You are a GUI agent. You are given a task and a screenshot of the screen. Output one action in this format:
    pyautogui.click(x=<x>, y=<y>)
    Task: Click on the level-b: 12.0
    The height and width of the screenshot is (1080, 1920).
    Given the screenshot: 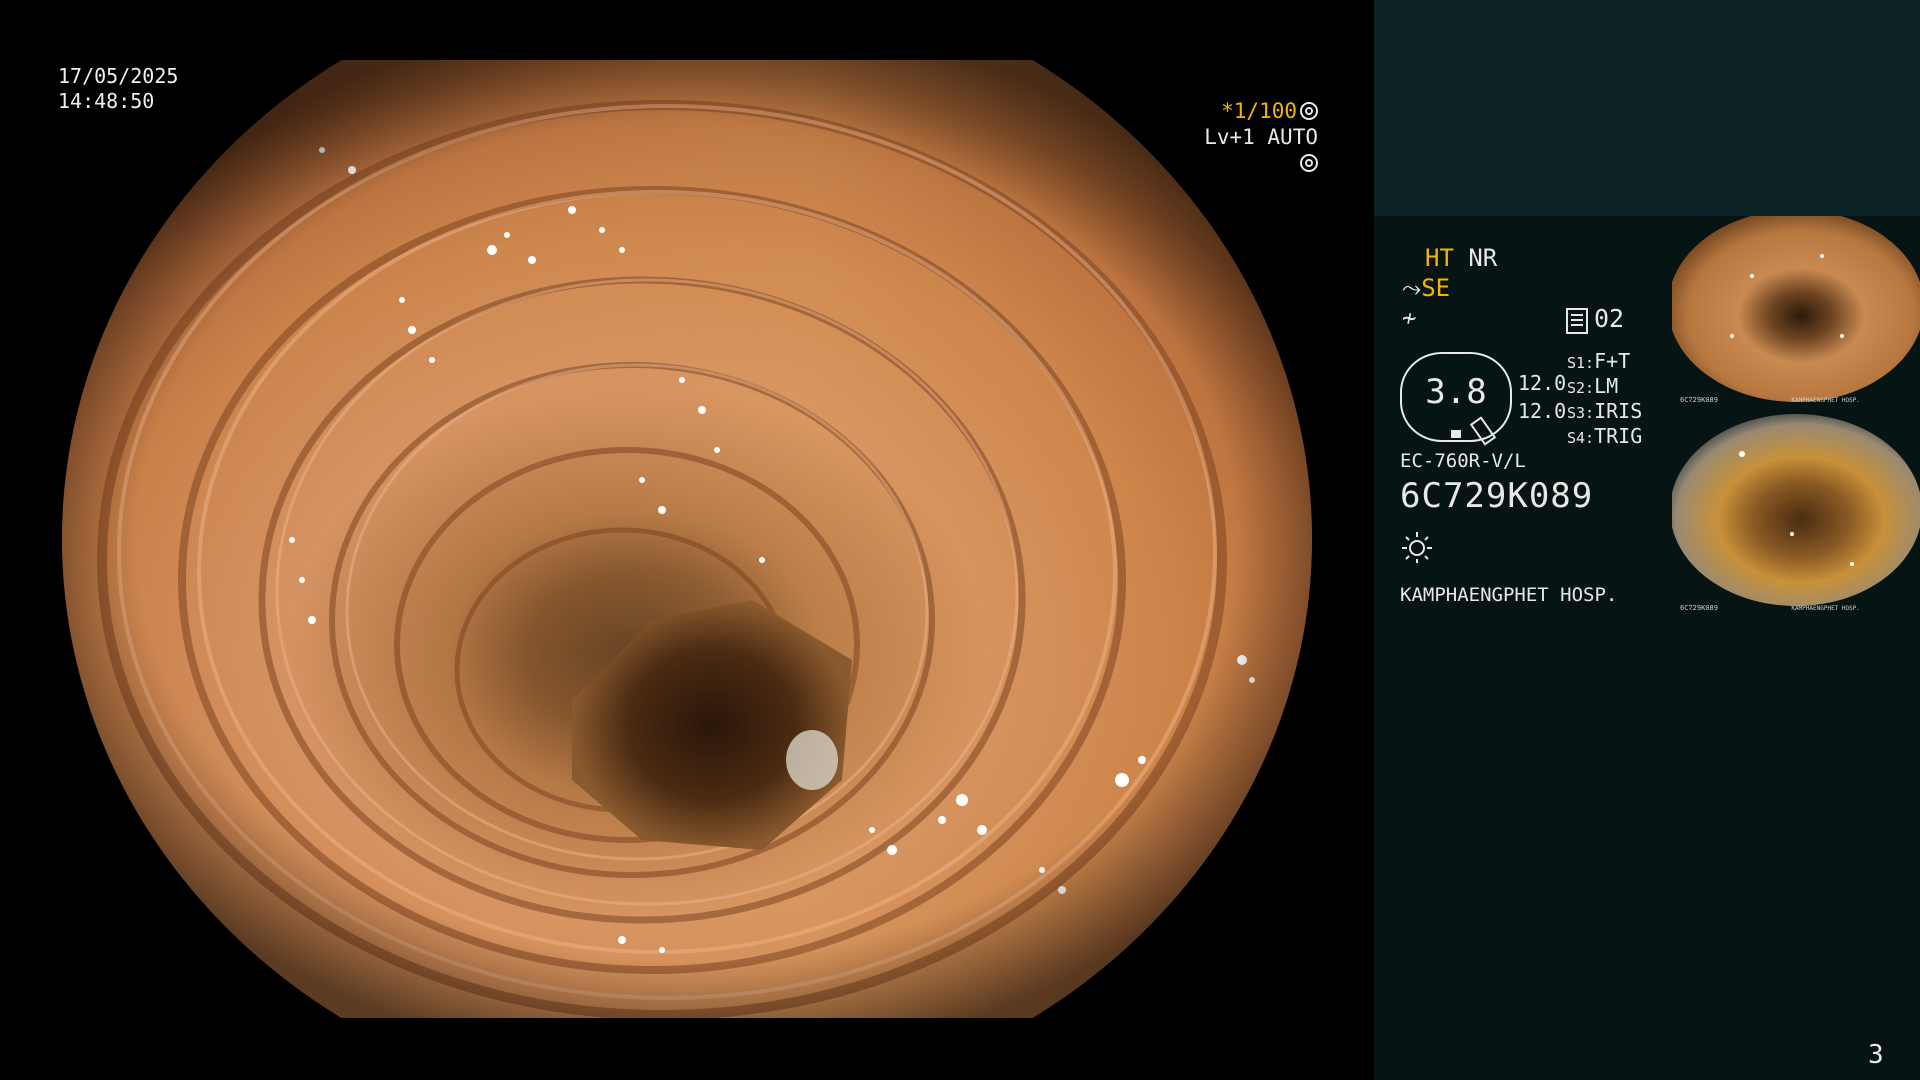 What is the action you would take?
    pyautogui.click(x=1542, y=411)
    